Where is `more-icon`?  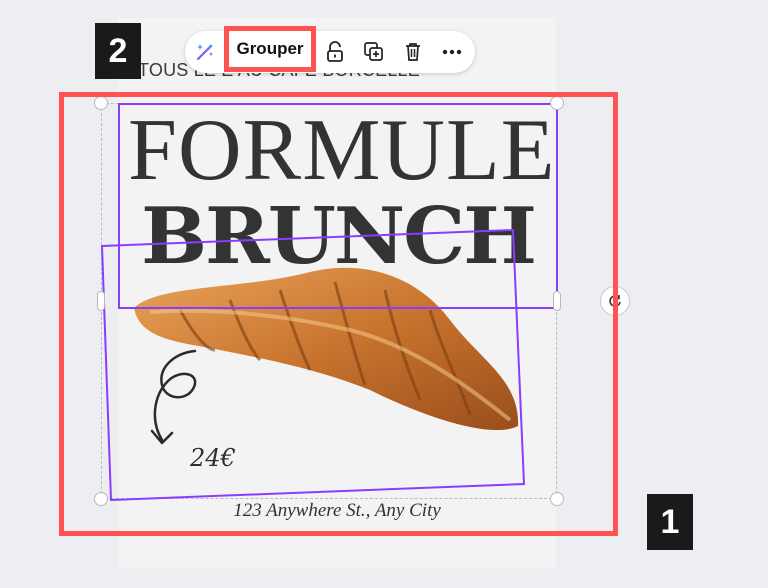
more-icon is located at coordinates (452, 52).